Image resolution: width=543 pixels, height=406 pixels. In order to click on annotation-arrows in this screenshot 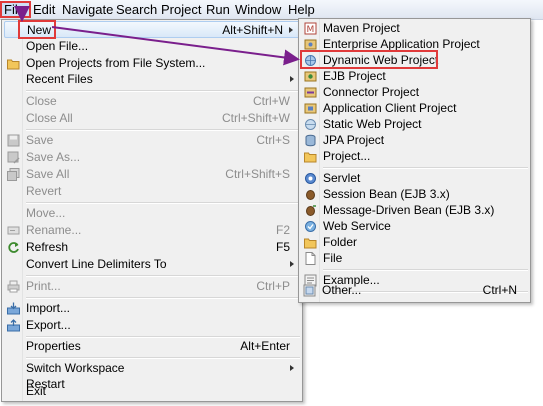, I will do `click(157, 36)`.